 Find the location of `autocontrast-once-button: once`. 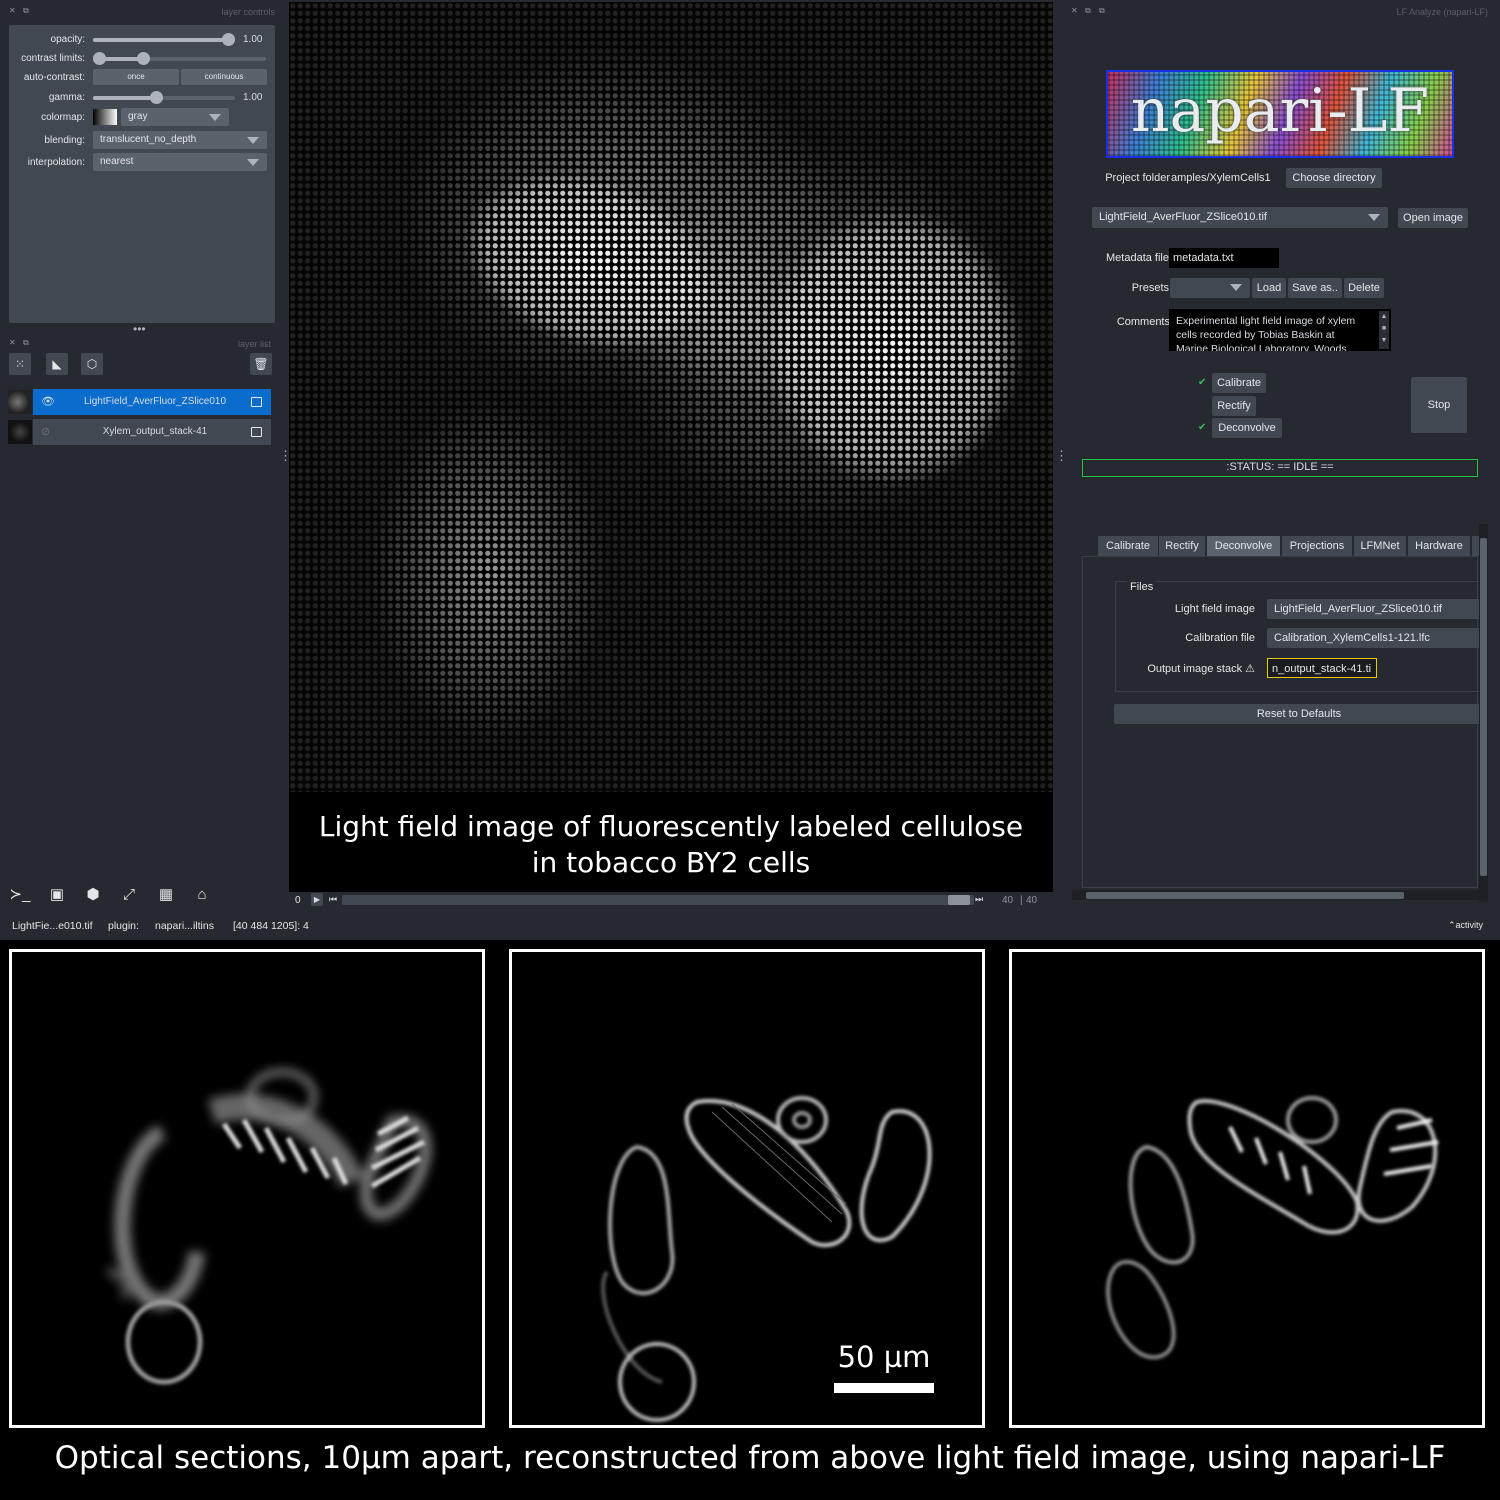

autocontrast-once-button: once is located at coordinates (136, 77).